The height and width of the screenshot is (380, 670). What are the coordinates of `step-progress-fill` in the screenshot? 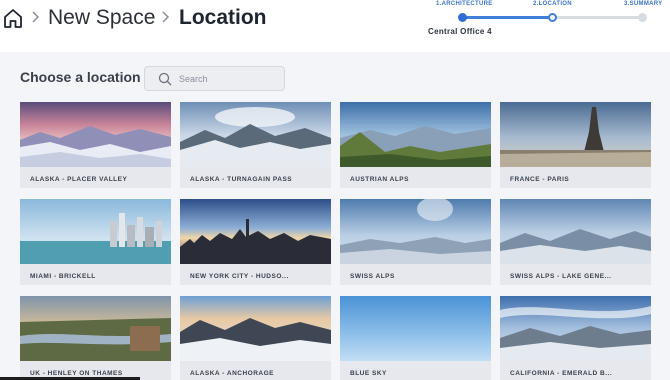 It's located at (508, 17).